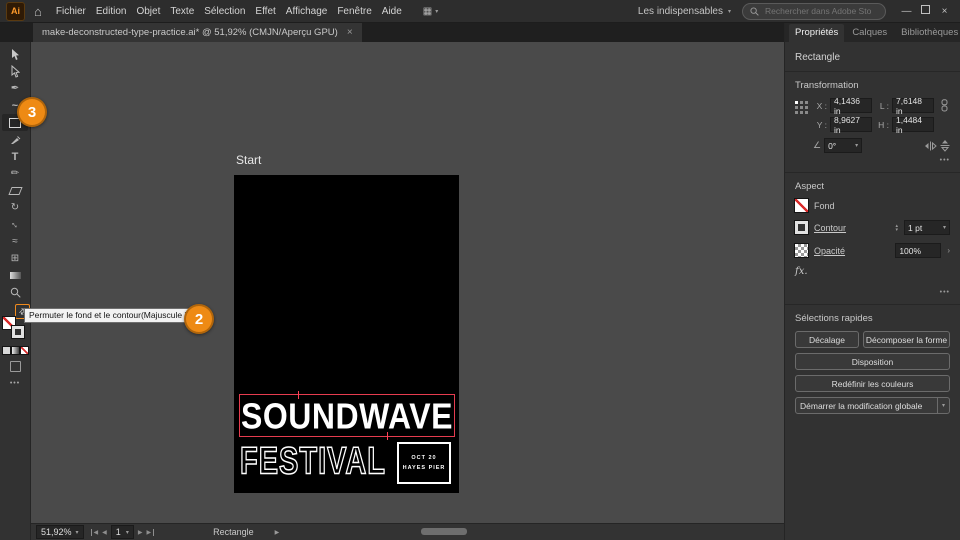 This screenshot has height=540, width=960. I want to click on first-artboard-button: ◀, so click(94, 532).